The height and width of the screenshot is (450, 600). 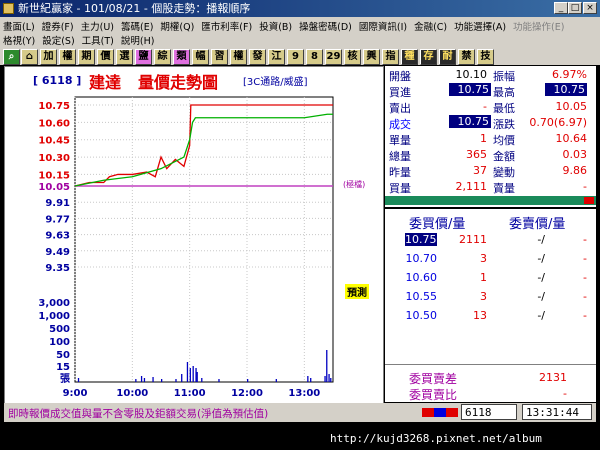 What do you see at coordinates (54, 175) in the screenshot?
I see `price-tick-label: 10.15` at bounding box center [54, 175].